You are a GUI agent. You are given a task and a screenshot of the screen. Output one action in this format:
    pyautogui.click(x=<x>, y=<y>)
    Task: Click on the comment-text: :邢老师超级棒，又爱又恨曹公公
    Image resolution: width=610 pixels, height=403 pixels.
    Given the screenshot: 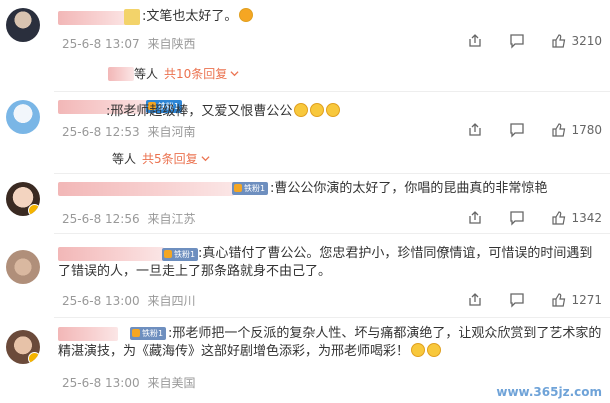 What is the action you would take?
    pyautogui.click(x=223, y=112)
    